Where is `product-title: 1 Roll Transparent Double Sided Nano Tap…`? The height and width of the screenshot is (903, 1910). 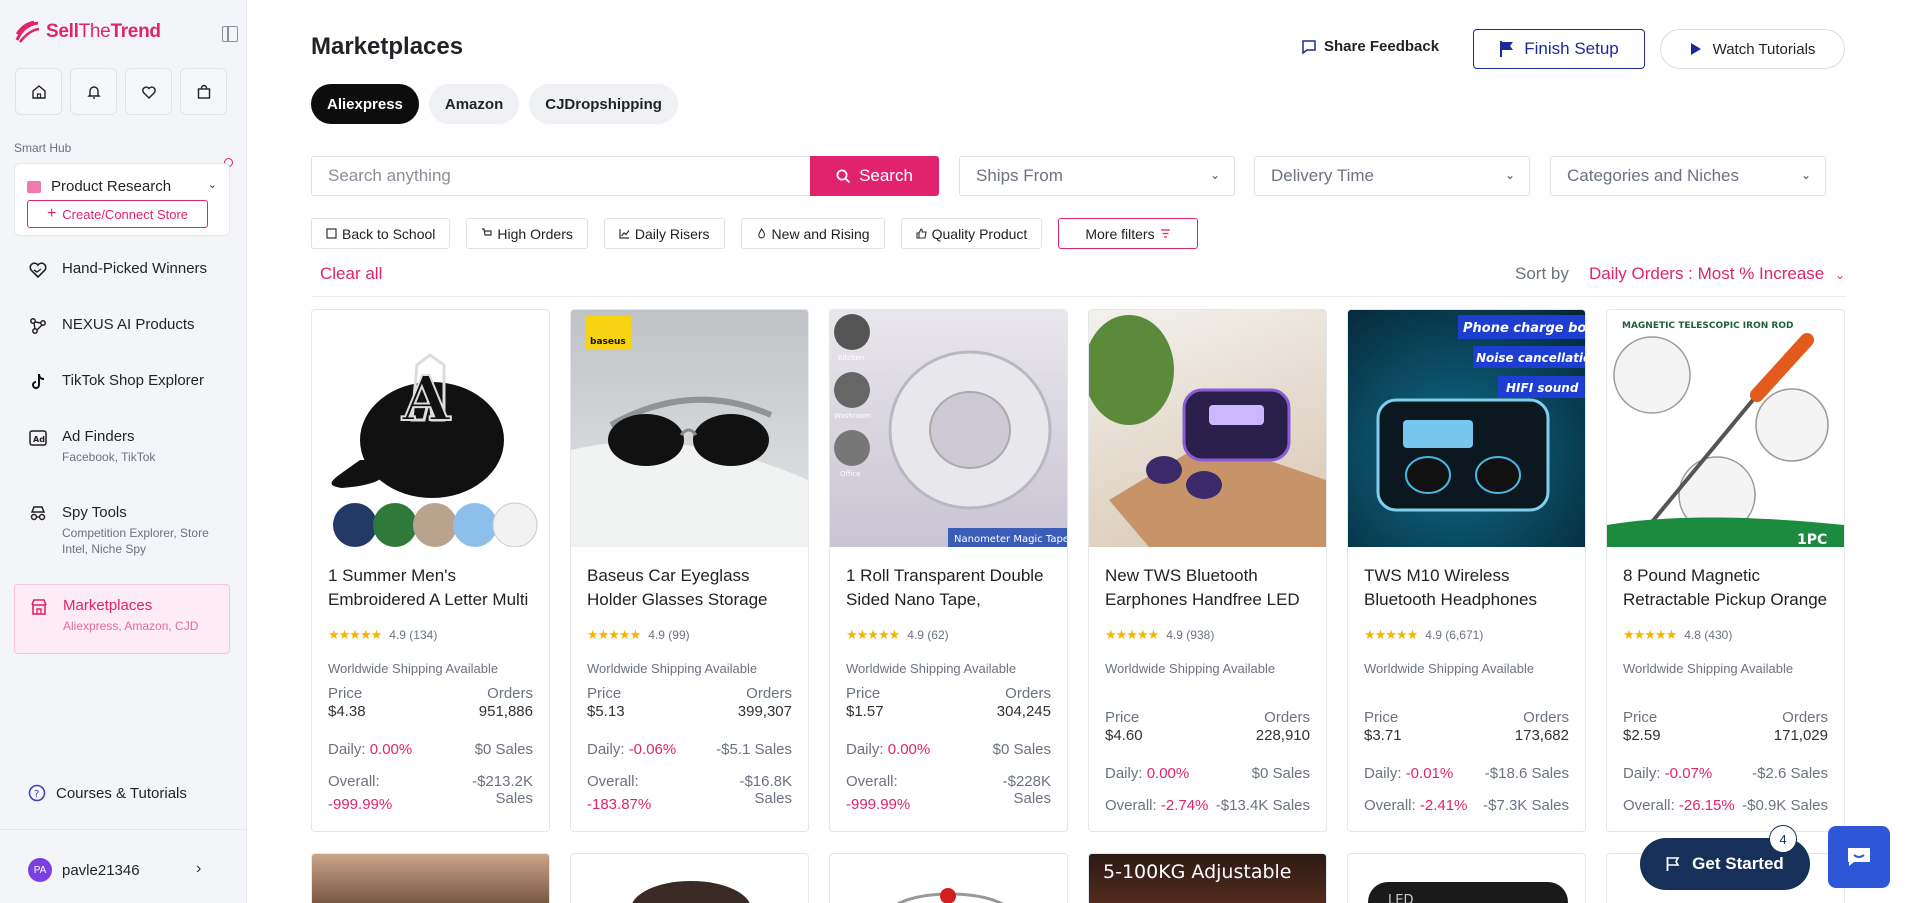
product-title: 1 Roll Transparent Double Sided Nano Tap… is located at coordinates (951, 588).